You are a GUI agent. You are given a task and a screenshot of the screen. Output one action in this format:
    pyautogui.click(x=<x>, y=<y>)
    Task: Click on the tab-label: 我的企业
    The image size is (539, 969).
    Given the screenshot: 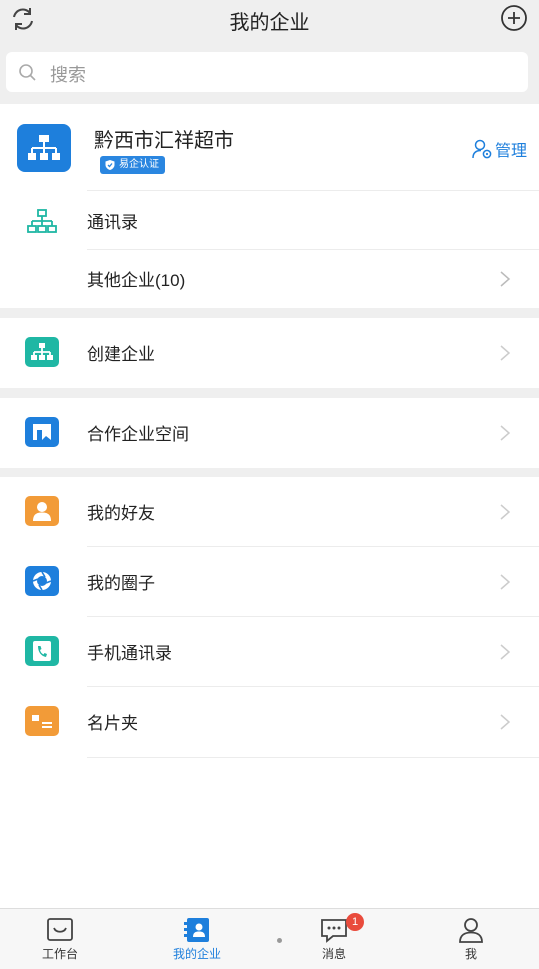 What is the action you would take?
    pyautogui.click(x=196, y=954)
    